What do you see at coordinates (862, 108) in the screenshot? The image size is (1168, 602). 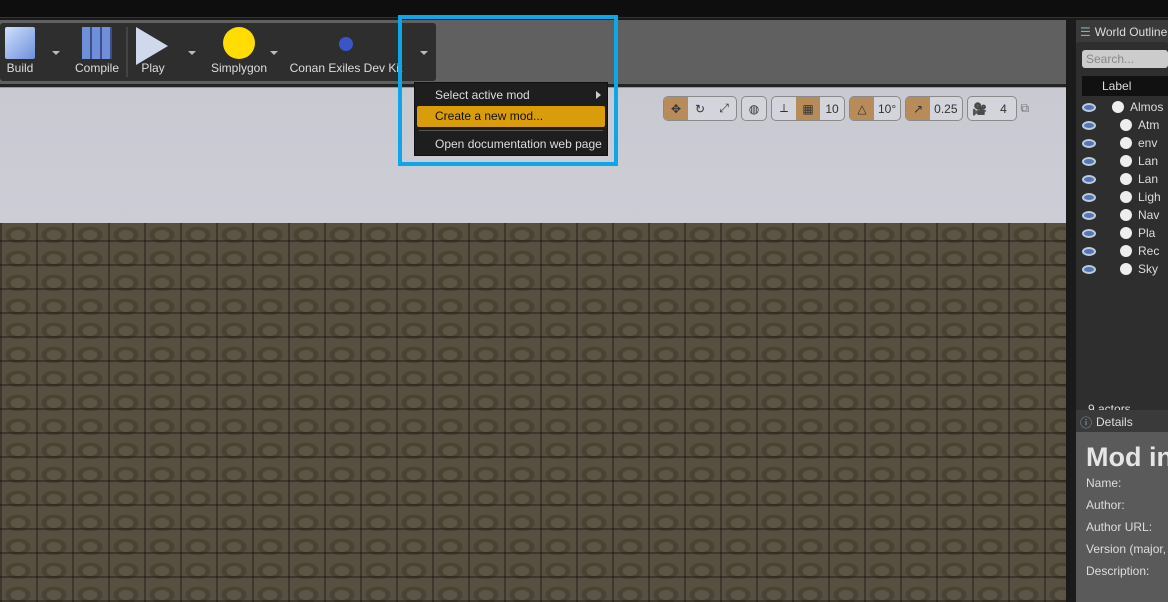 I see `rotation-snap-icon: △` at bounding box center [862, 108].